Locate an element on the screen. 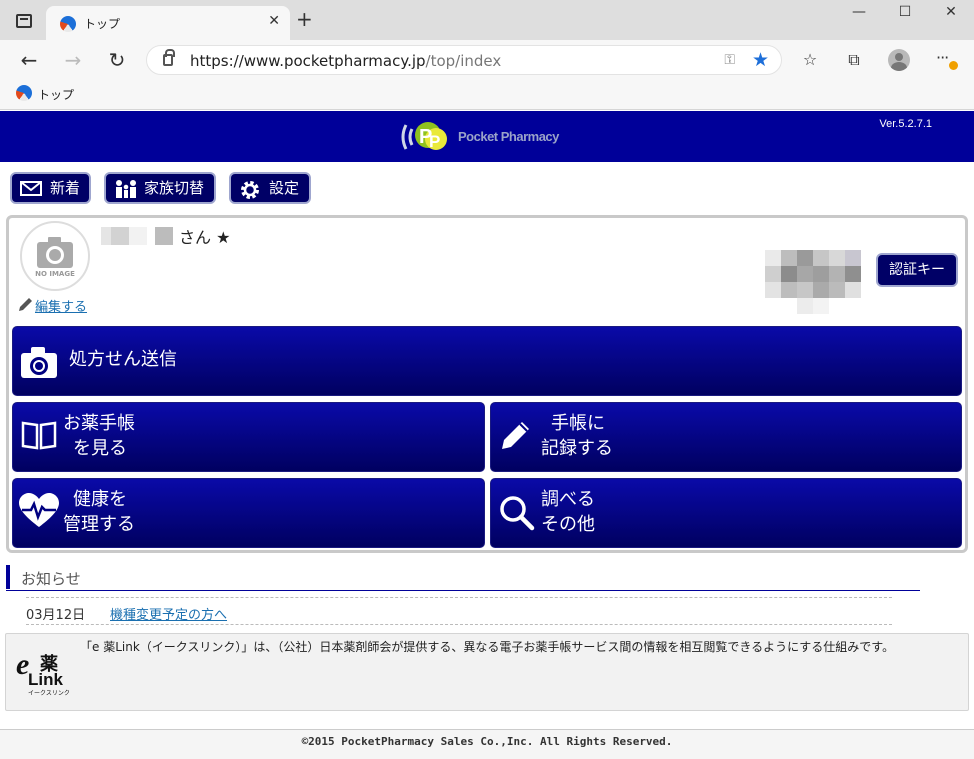  gear-icon is located at coordinates (250, 190).